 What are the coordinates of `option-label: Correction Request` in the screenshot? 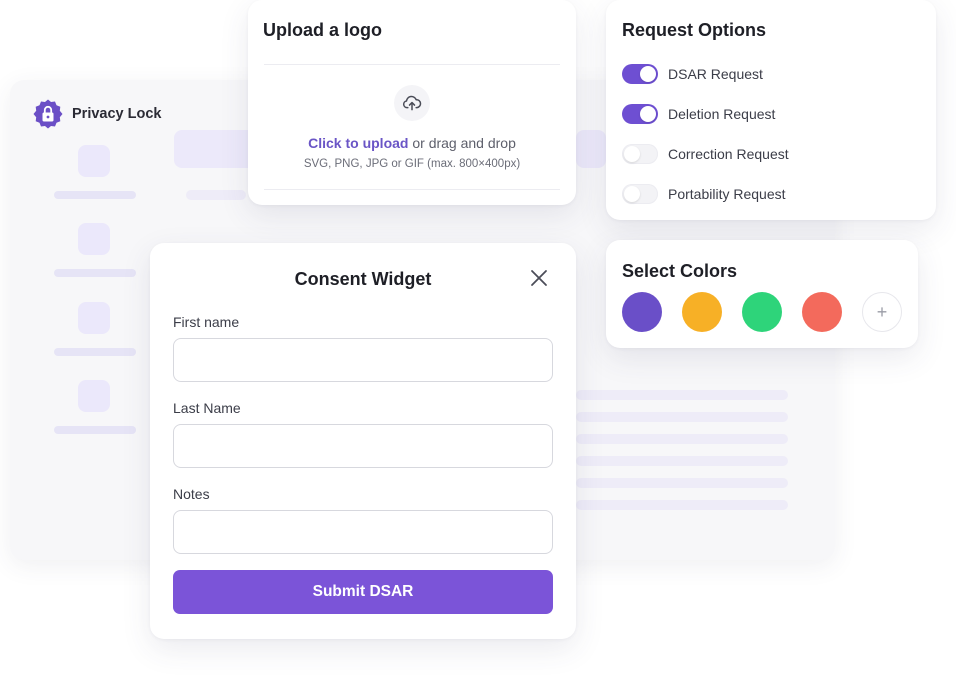 It's located at (728, 154).